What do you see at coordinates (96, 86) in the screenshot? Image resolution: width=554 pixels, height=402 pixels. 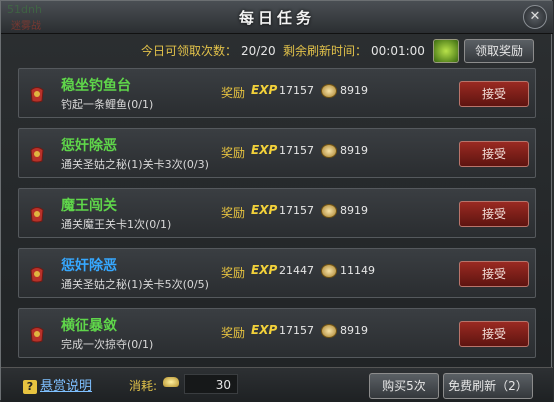 I see `task-name: 稳坐钓鱼台` at bounding box center [96, 86].